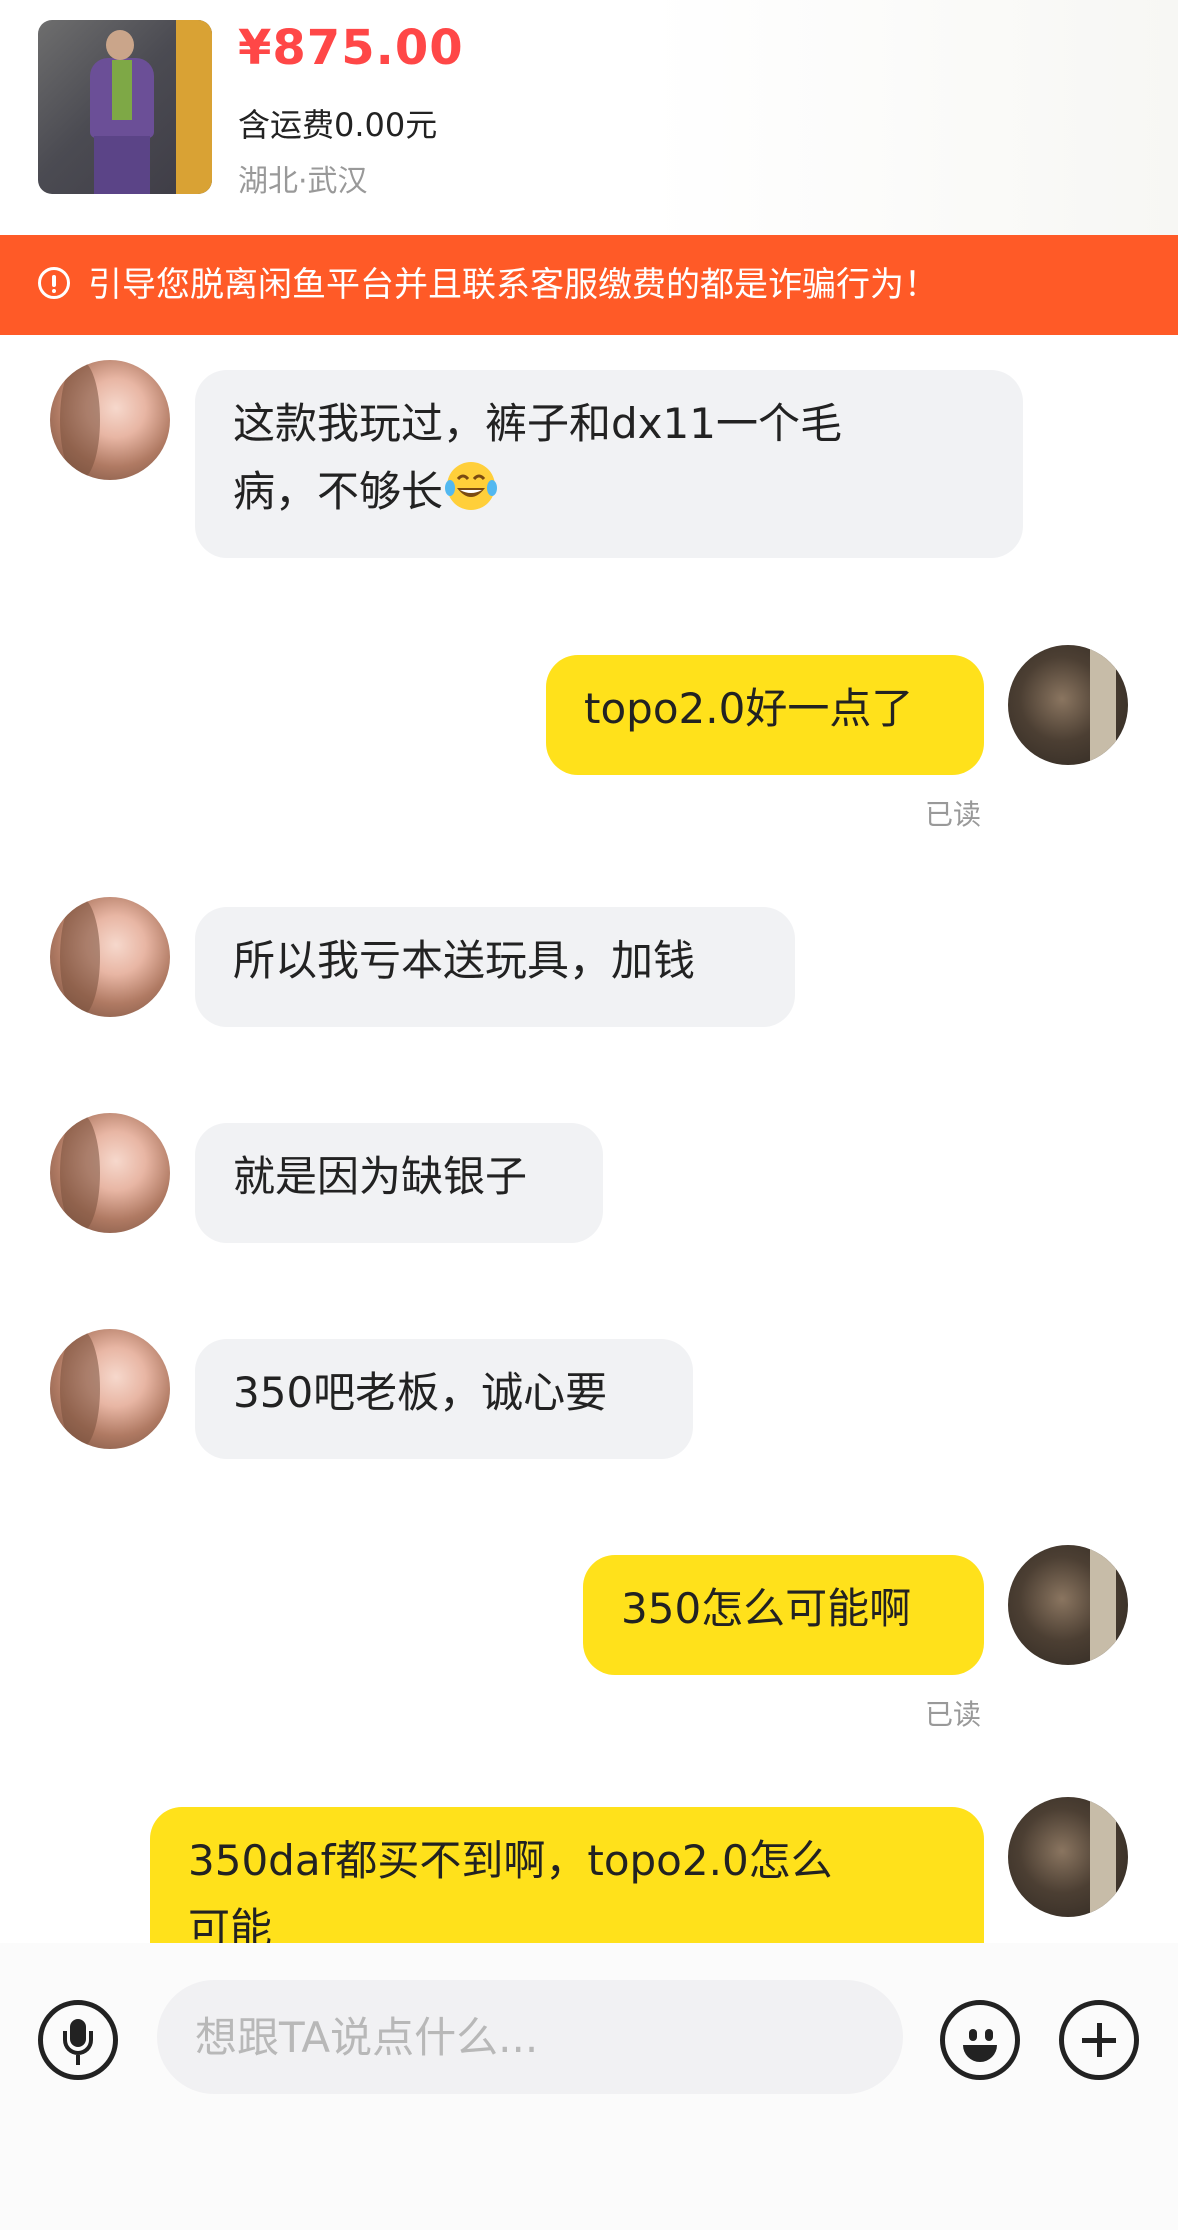 Image resolution: width=1178 pixels, height=2230 pixels. What do you see at coordinates (420, 1392) in the screenshot?
I see `message-text: 350吧老板，诚心要` at bounding box center [420, 1392].